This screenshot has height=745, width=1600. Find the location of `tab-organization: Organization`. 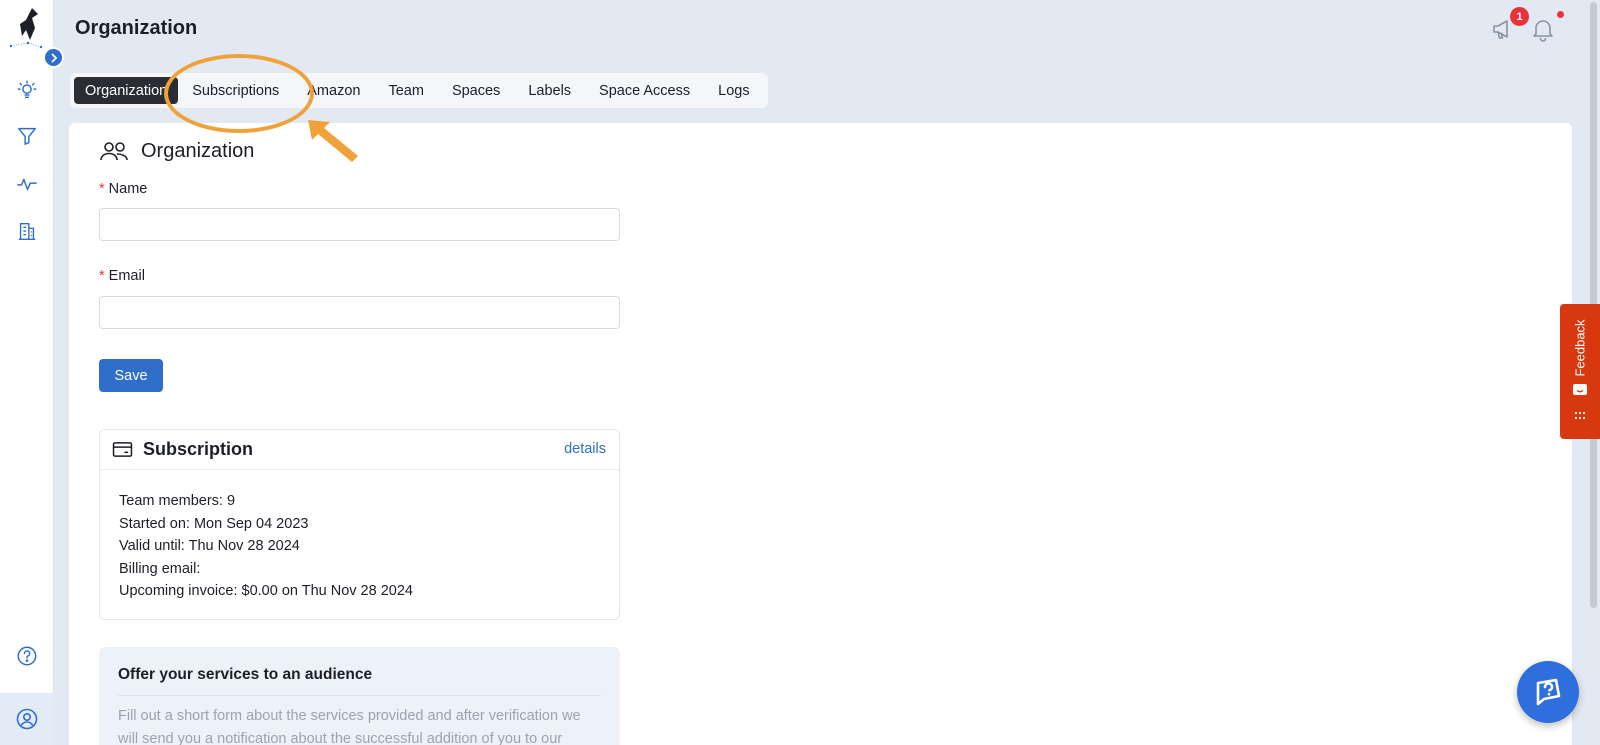

tab-organization: Organization is located at coordinates (126, 90).